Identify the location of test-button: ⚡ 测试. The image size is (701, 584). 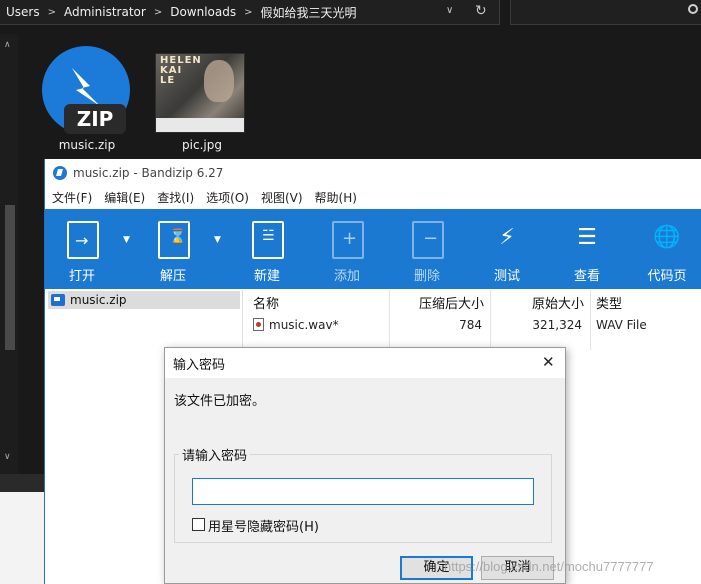
(507, 249).